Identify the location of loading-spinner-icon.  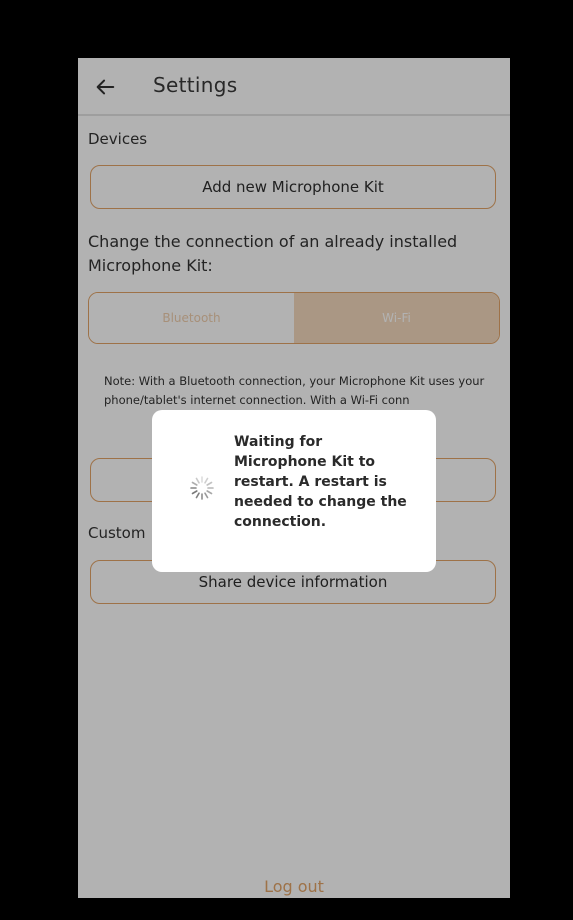
(202, 488).